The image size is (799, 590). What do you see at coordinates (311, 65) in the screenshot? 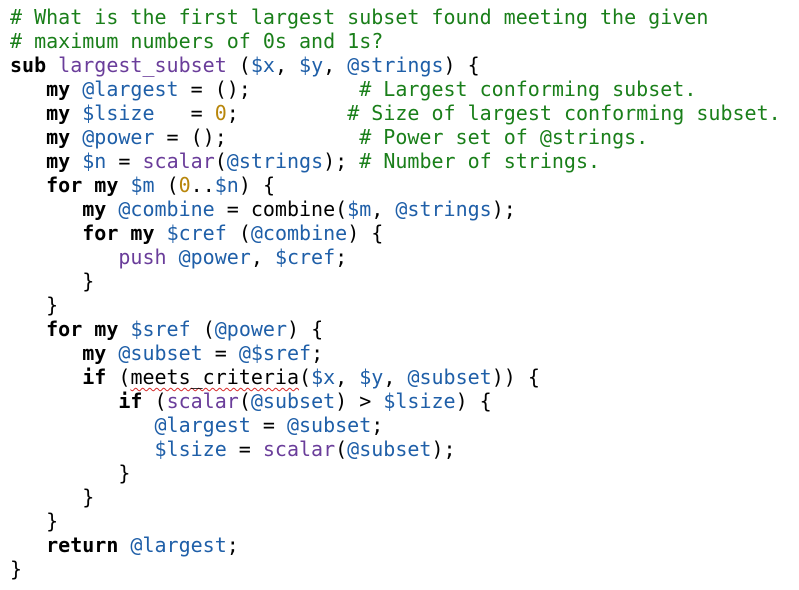
I see `code-variable: $y` at bounding box center [311, 65].